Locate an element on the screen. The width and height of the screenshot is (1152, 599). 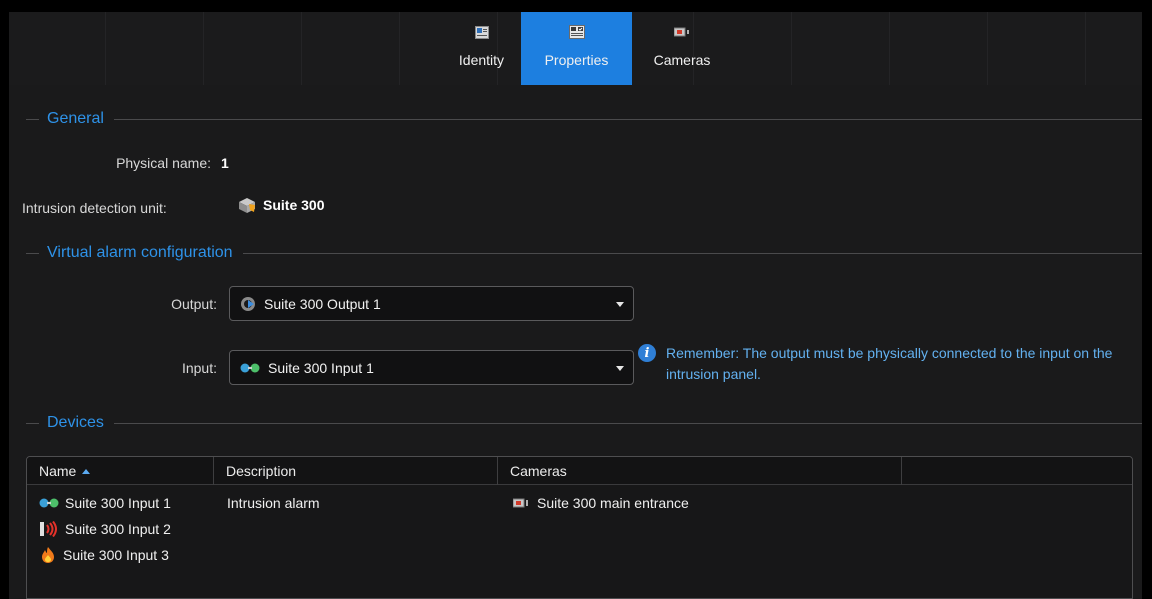
output-icon is located at coordinates (248, 304).